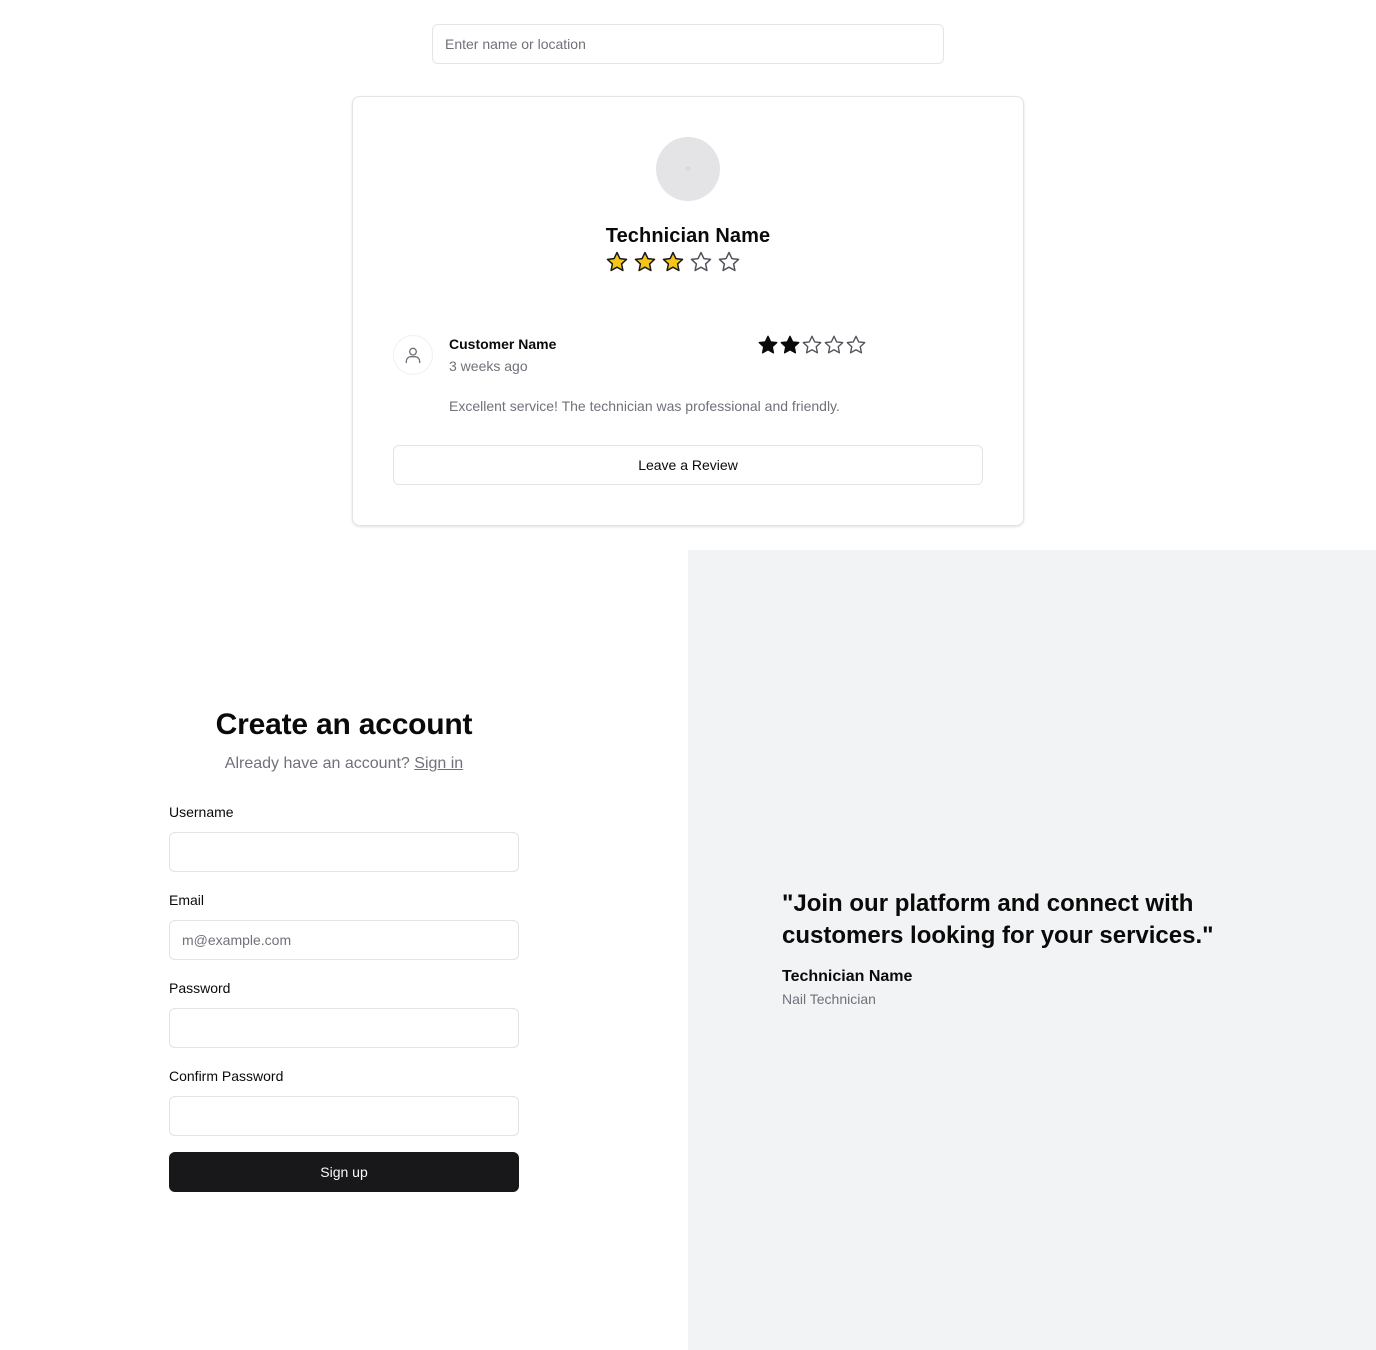 The image size is (1376, 1350). I want to click on user-icon, so click(413, 355).